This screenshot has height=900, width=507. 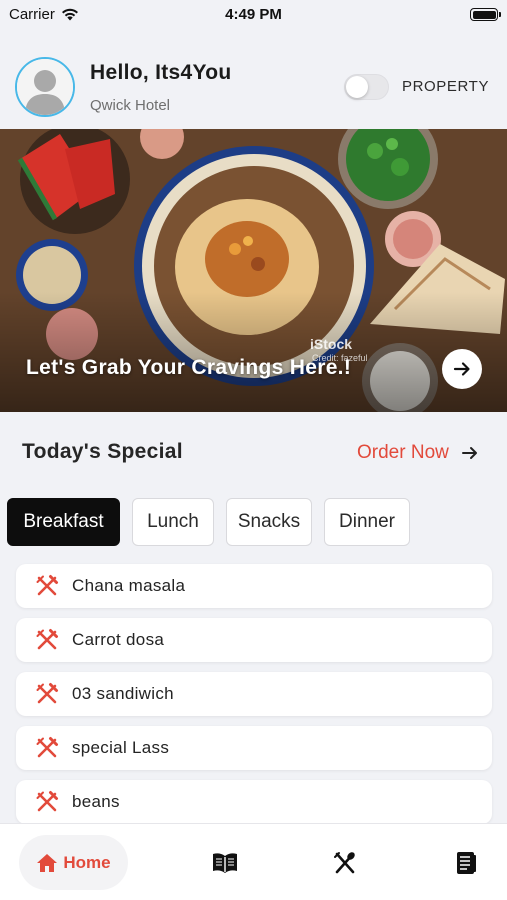 I want to click on item-label: Chana masala, so click(x=129, y=585).